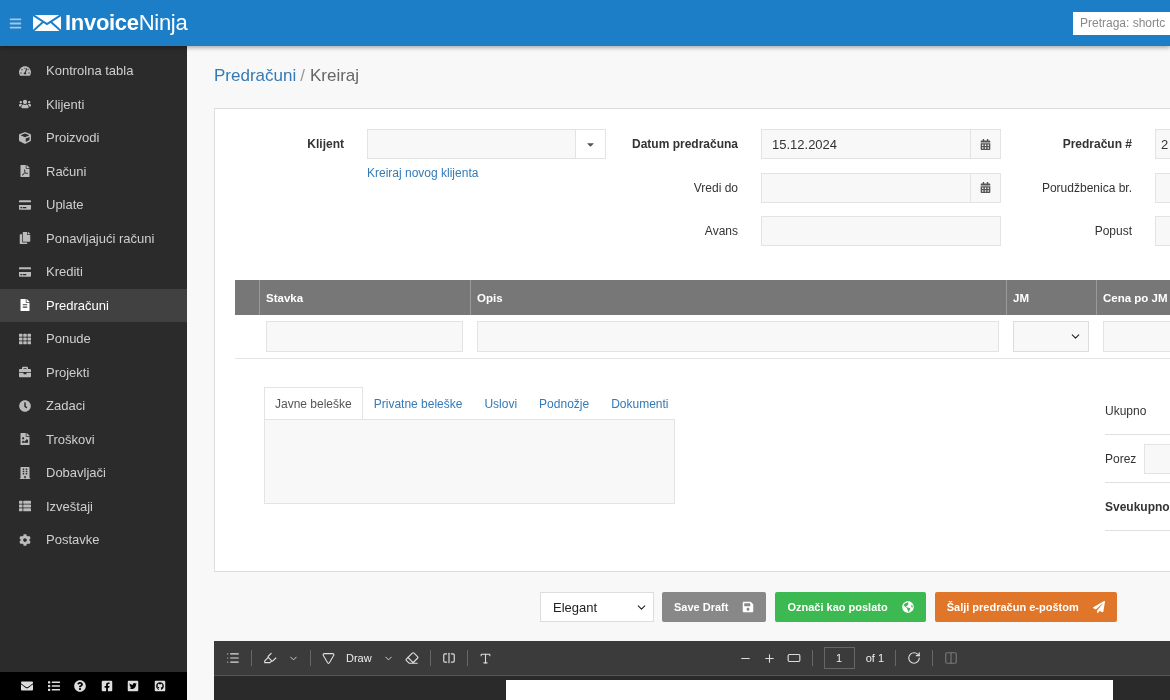 This screenshot has width=1170, height=700. I want to click on sidebar-item: Predračuni, so click(93, 305).